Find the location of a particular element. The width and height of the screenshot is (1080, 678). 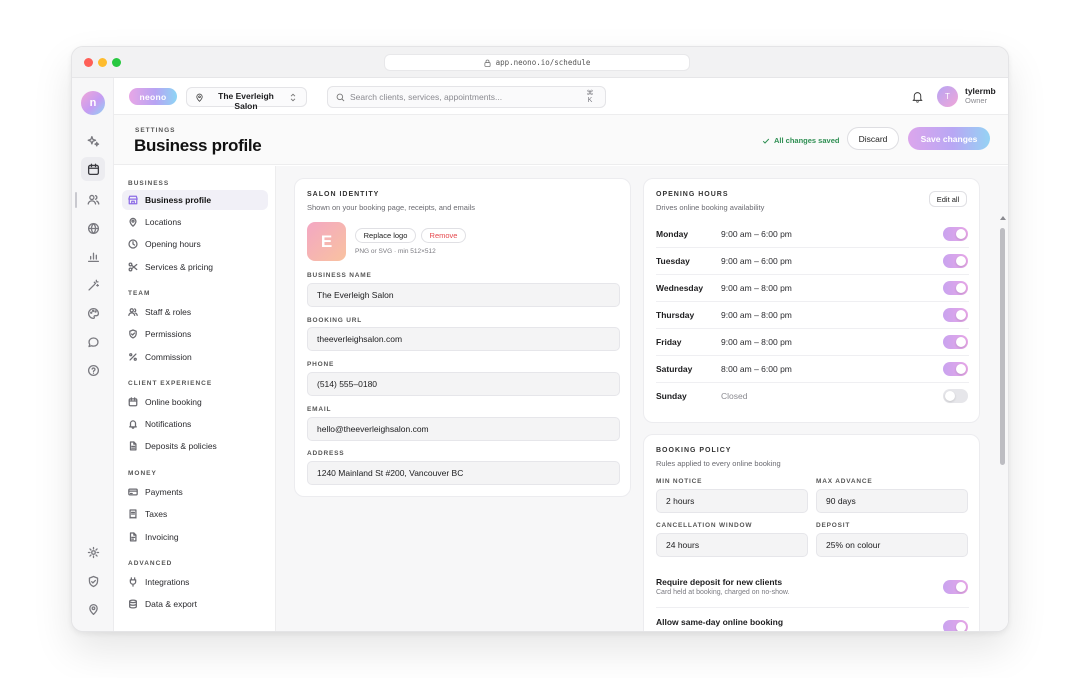

nav-item-label: Notifications is located at coordinates (168, 424).